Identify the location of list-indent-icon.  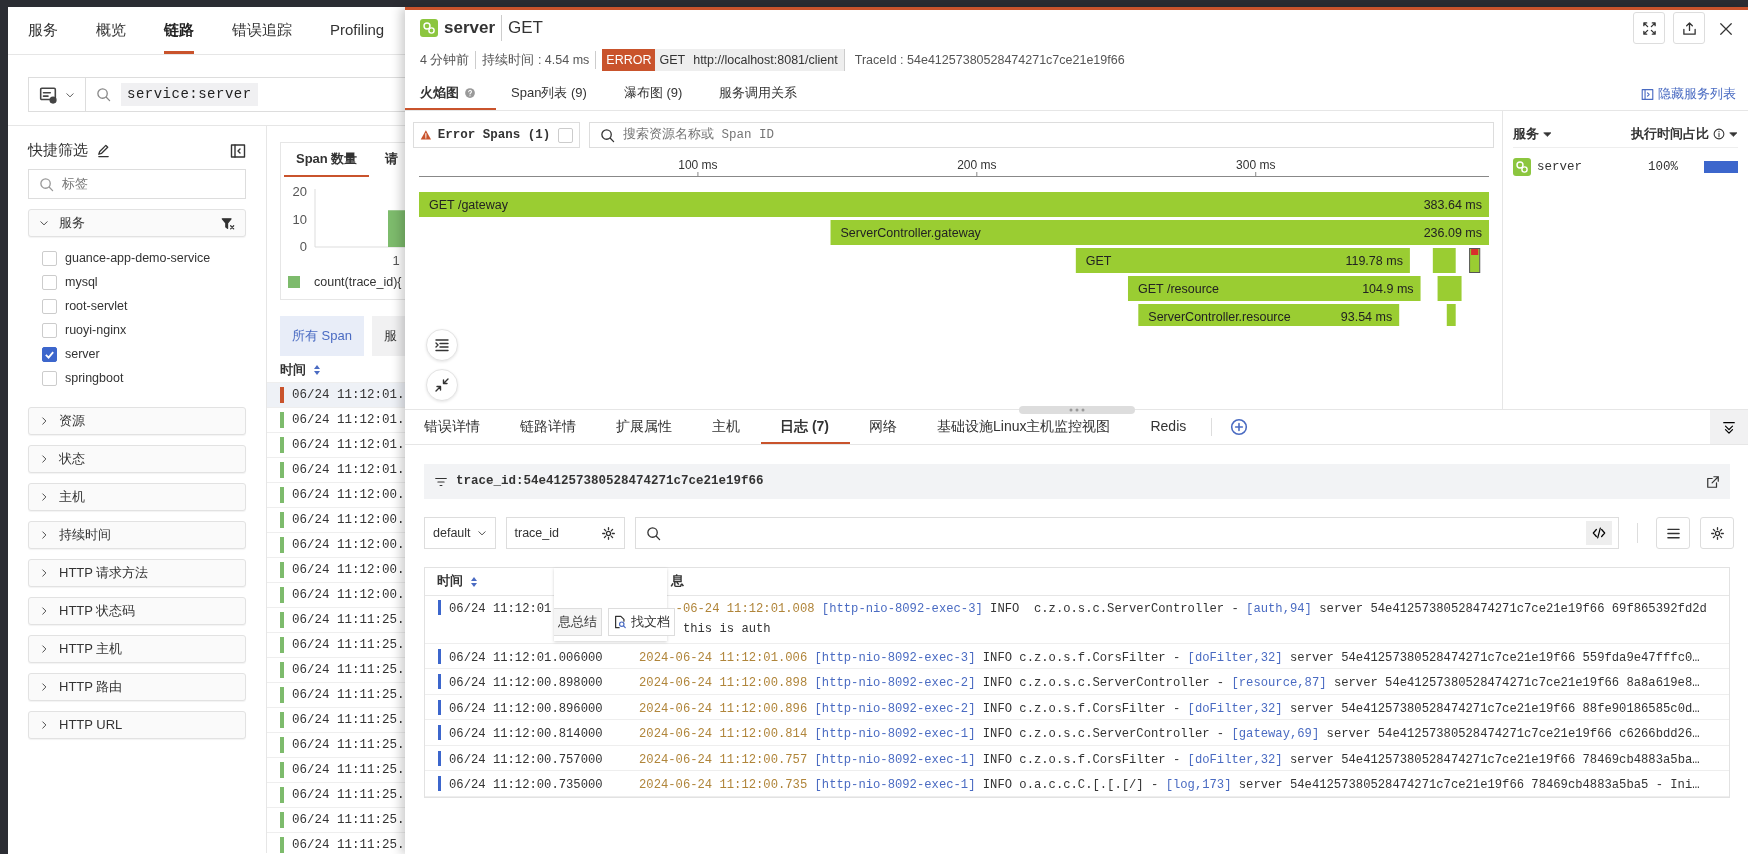
(442, 345).